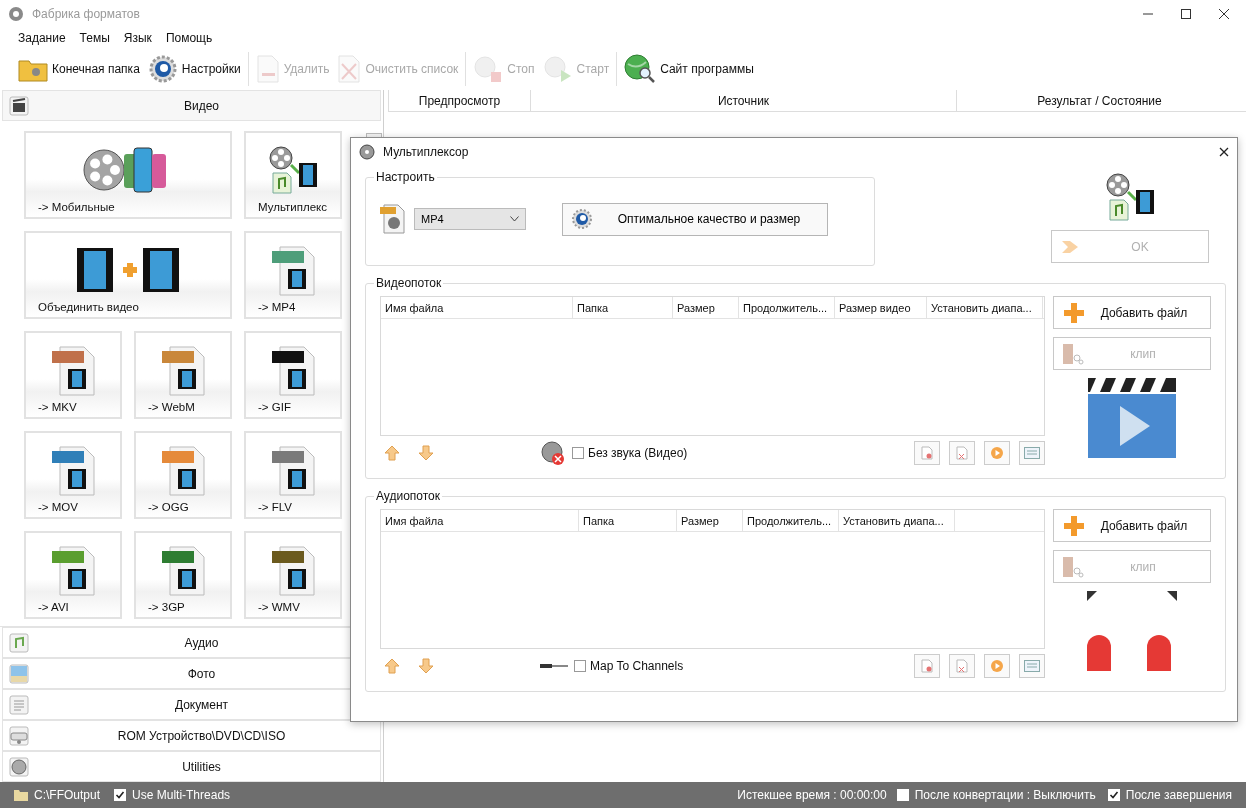 The width and height of the screenshot is (1246, 808). What do you see at coordinates (57, 407) in the screenshot?
I see `tile-label: -> MKV` at bounding box center [57, 407].